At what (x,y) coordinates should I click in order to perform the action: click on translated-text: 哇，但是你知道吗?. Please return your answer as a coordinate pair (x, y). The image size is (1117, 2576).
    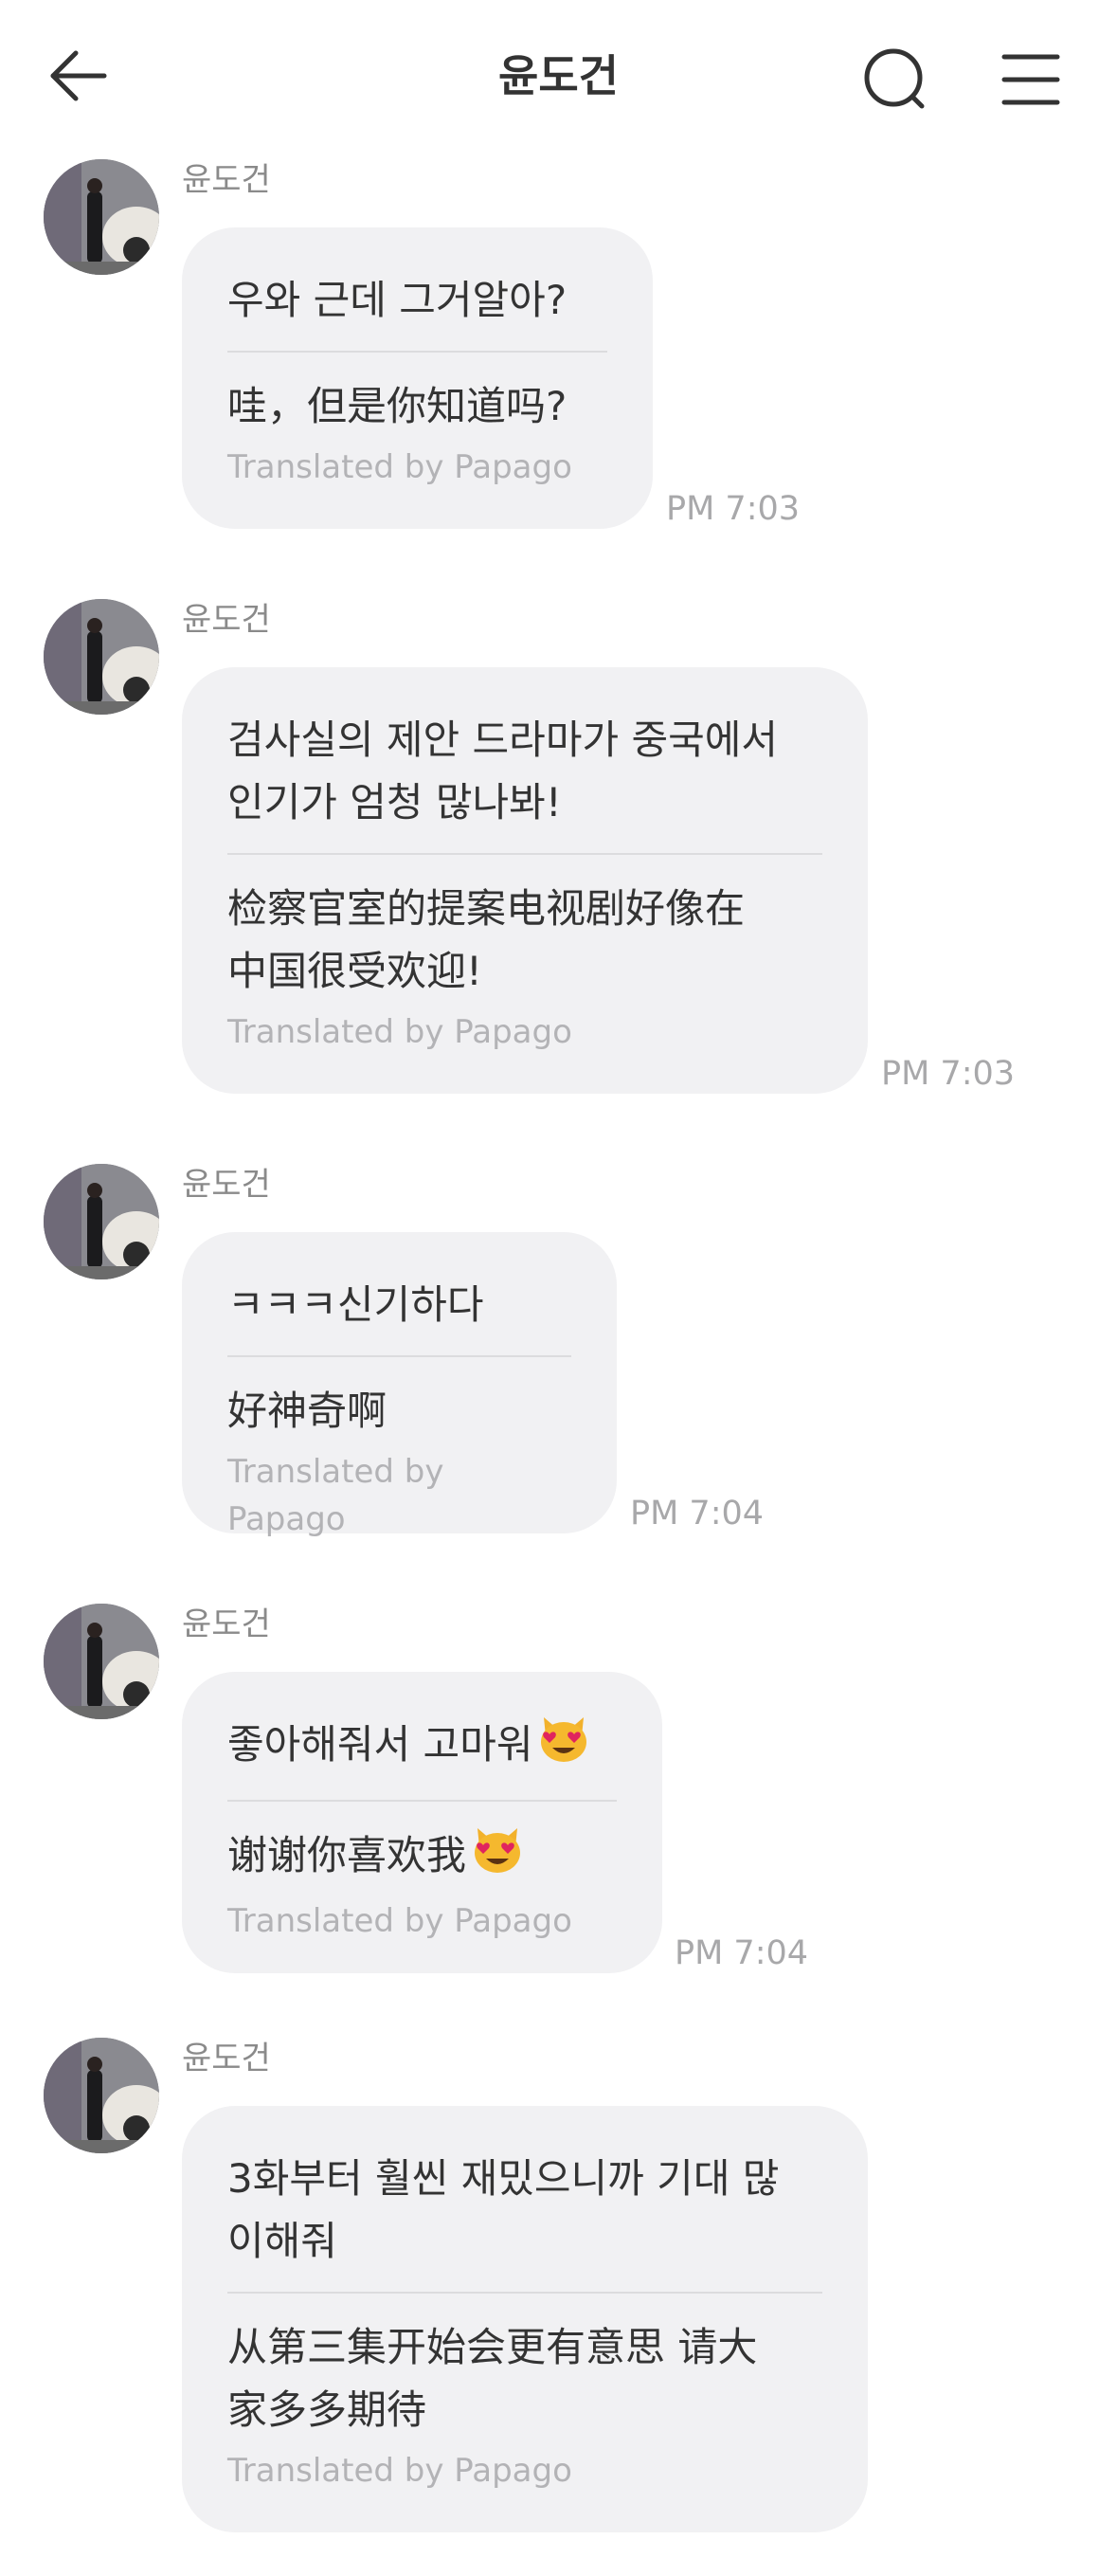
    Looking at the image, I should click on (397, 406).